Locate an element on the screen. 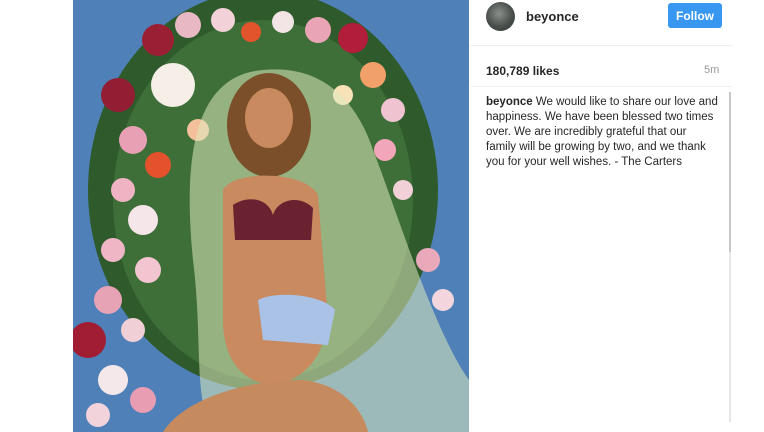 The height and width of the screenshot is (432, 764). likes-count: 180,789 likes is located at coordinates (522, 71).